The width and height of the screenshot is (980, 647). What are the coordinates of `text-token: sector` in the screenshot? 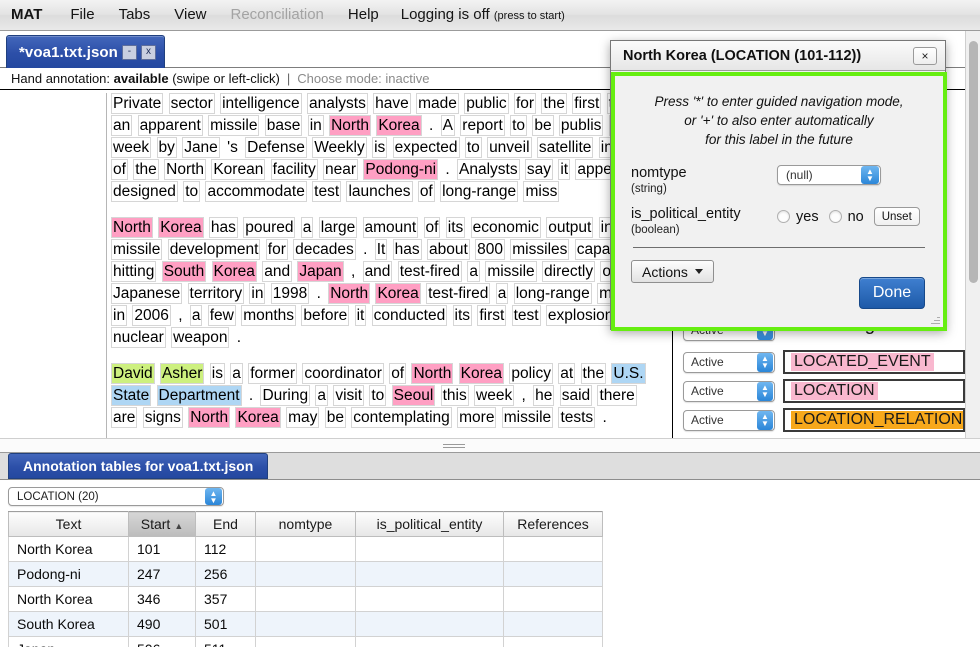 It's located at (191, 103).